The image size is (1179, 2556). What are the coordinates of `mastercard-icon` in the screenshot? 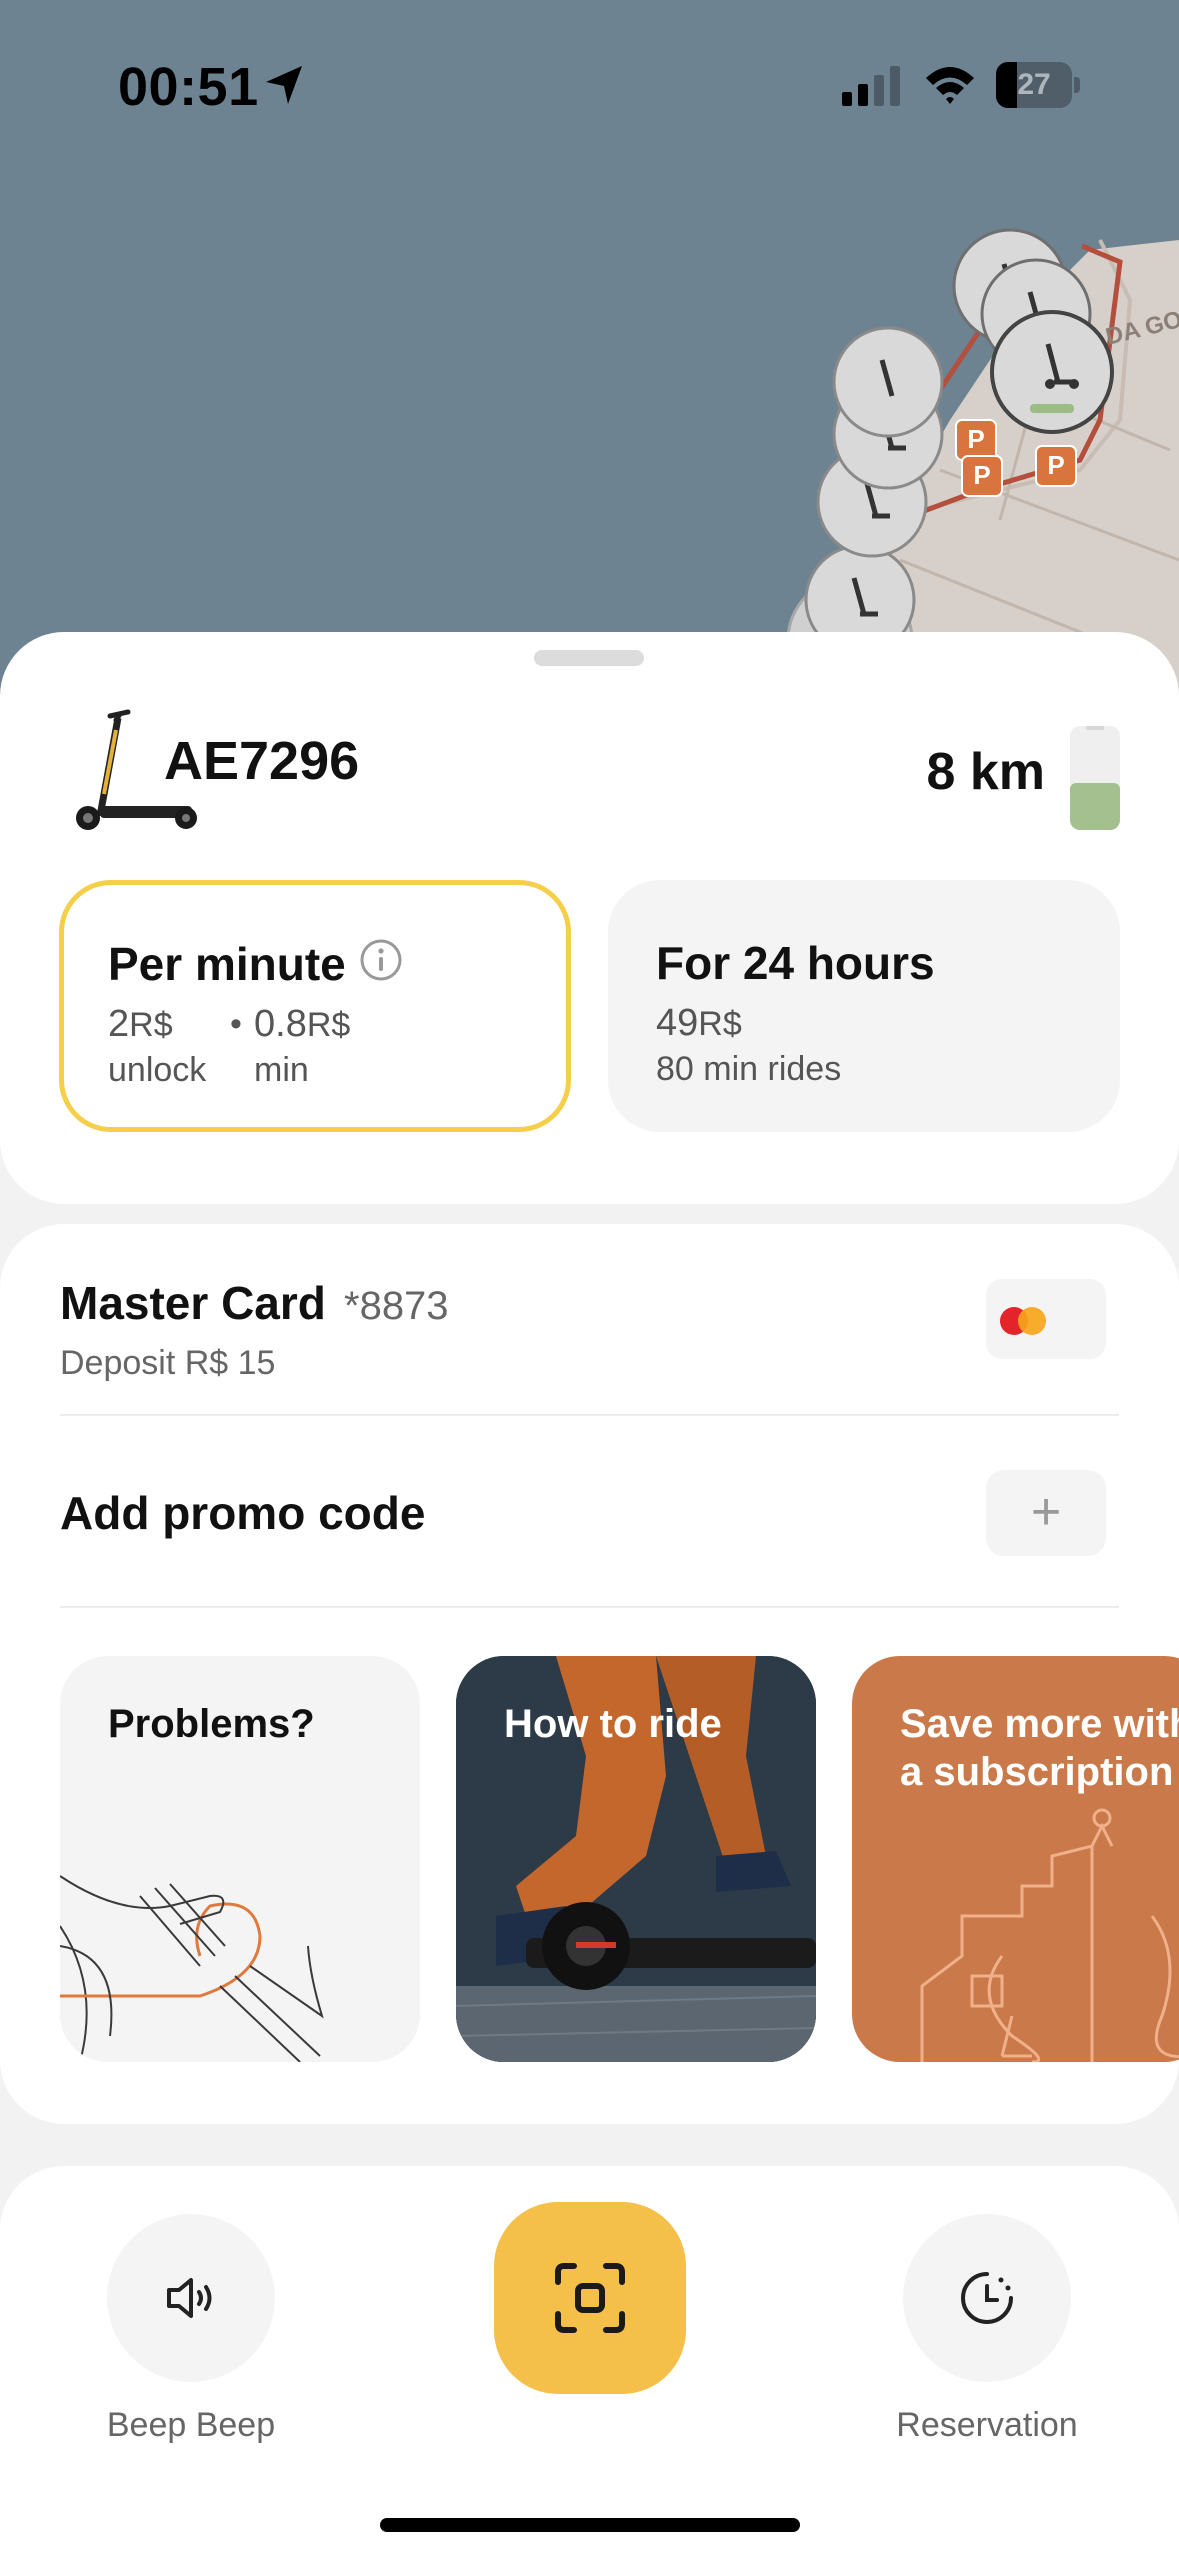 It's located at (1046, 1319).